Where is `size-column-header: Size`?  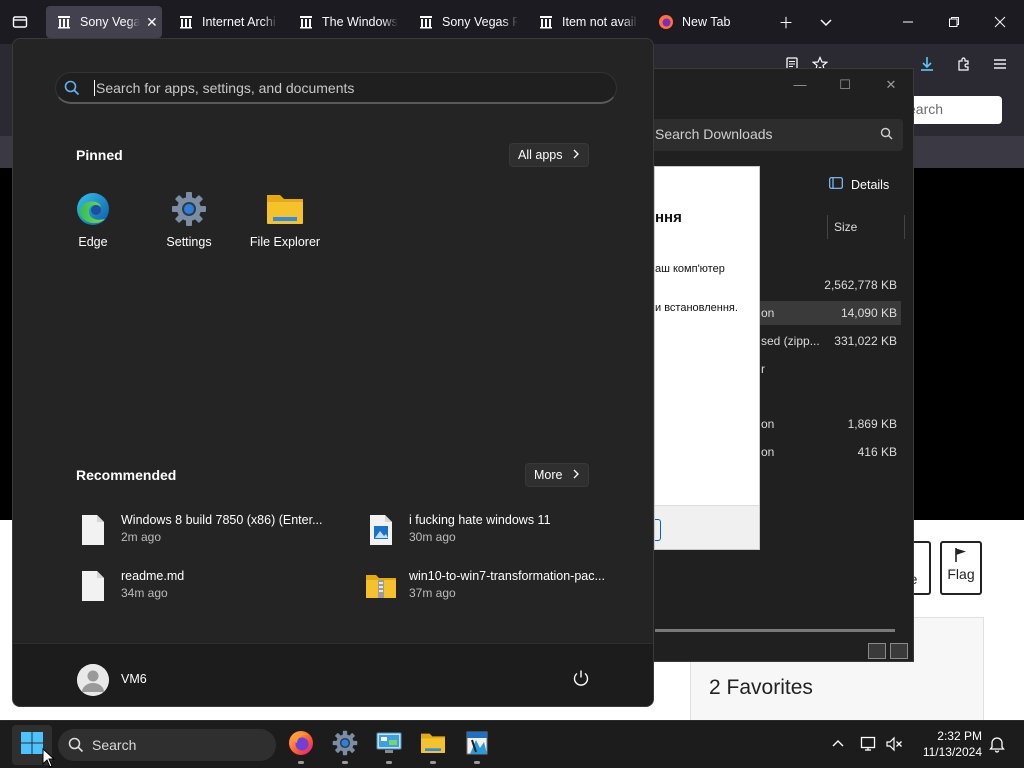 size-column-header: Size is located at coordinates (866, 227).